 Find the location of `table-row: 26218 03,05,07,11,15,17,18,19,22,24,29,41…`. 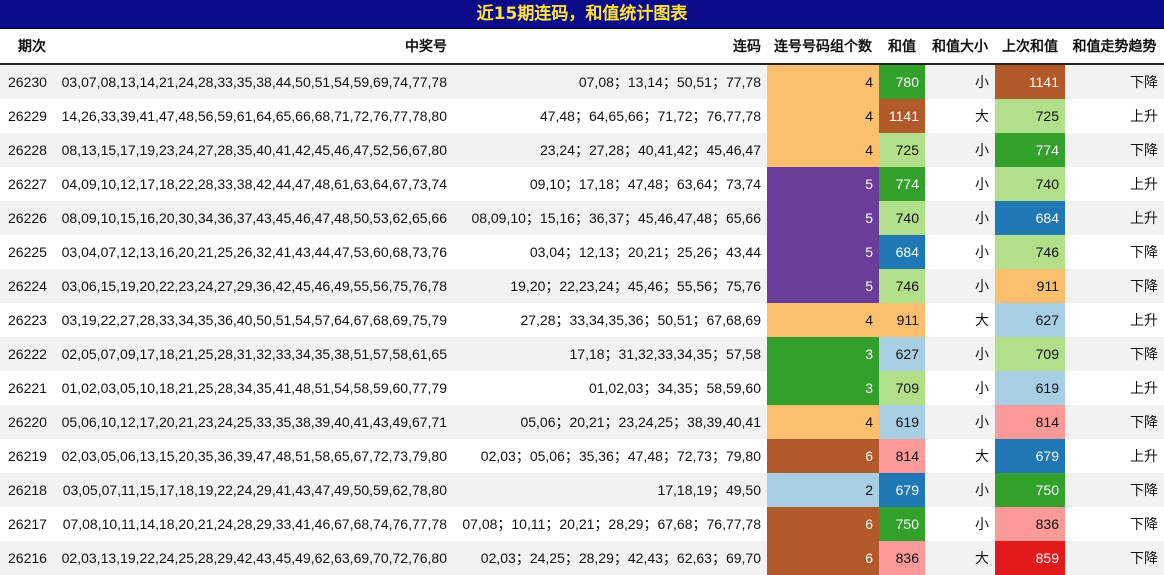

table-row: 26218 03,05,07,11,15,17,18,19,22,24,29,41… is located at coordinates (582, 490).